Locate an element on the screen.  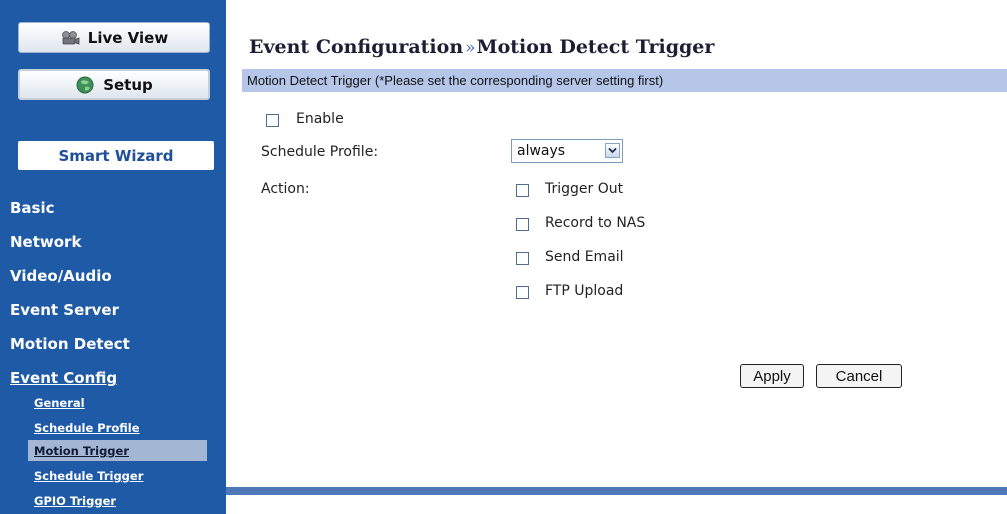
enable-label: Enable is located at coordinates (320, 119).